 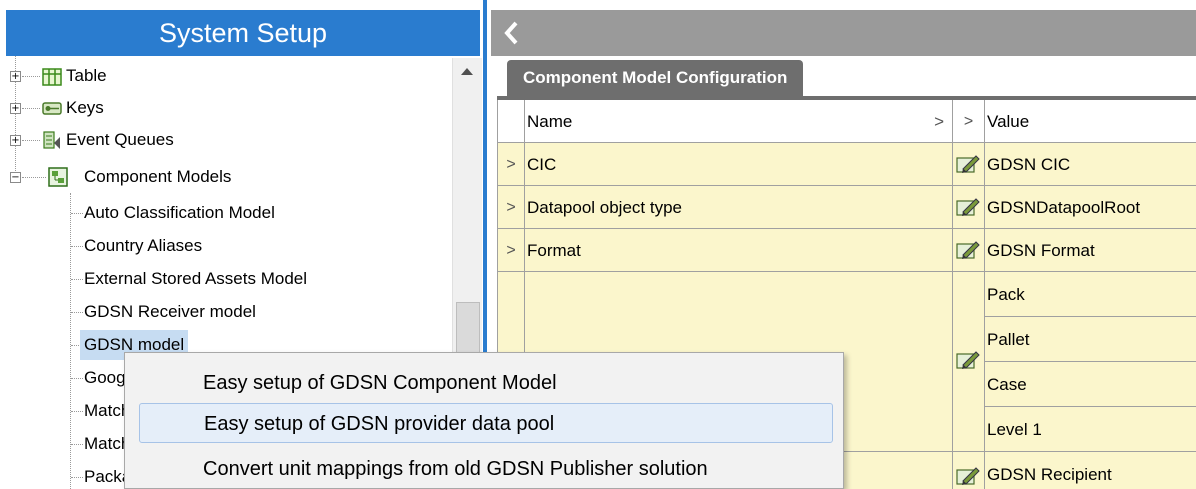 What do you see at coordinates (158, 176) in the screenshot?
I see `tree-node-label: Component Models` at bounding box center [158, 176].